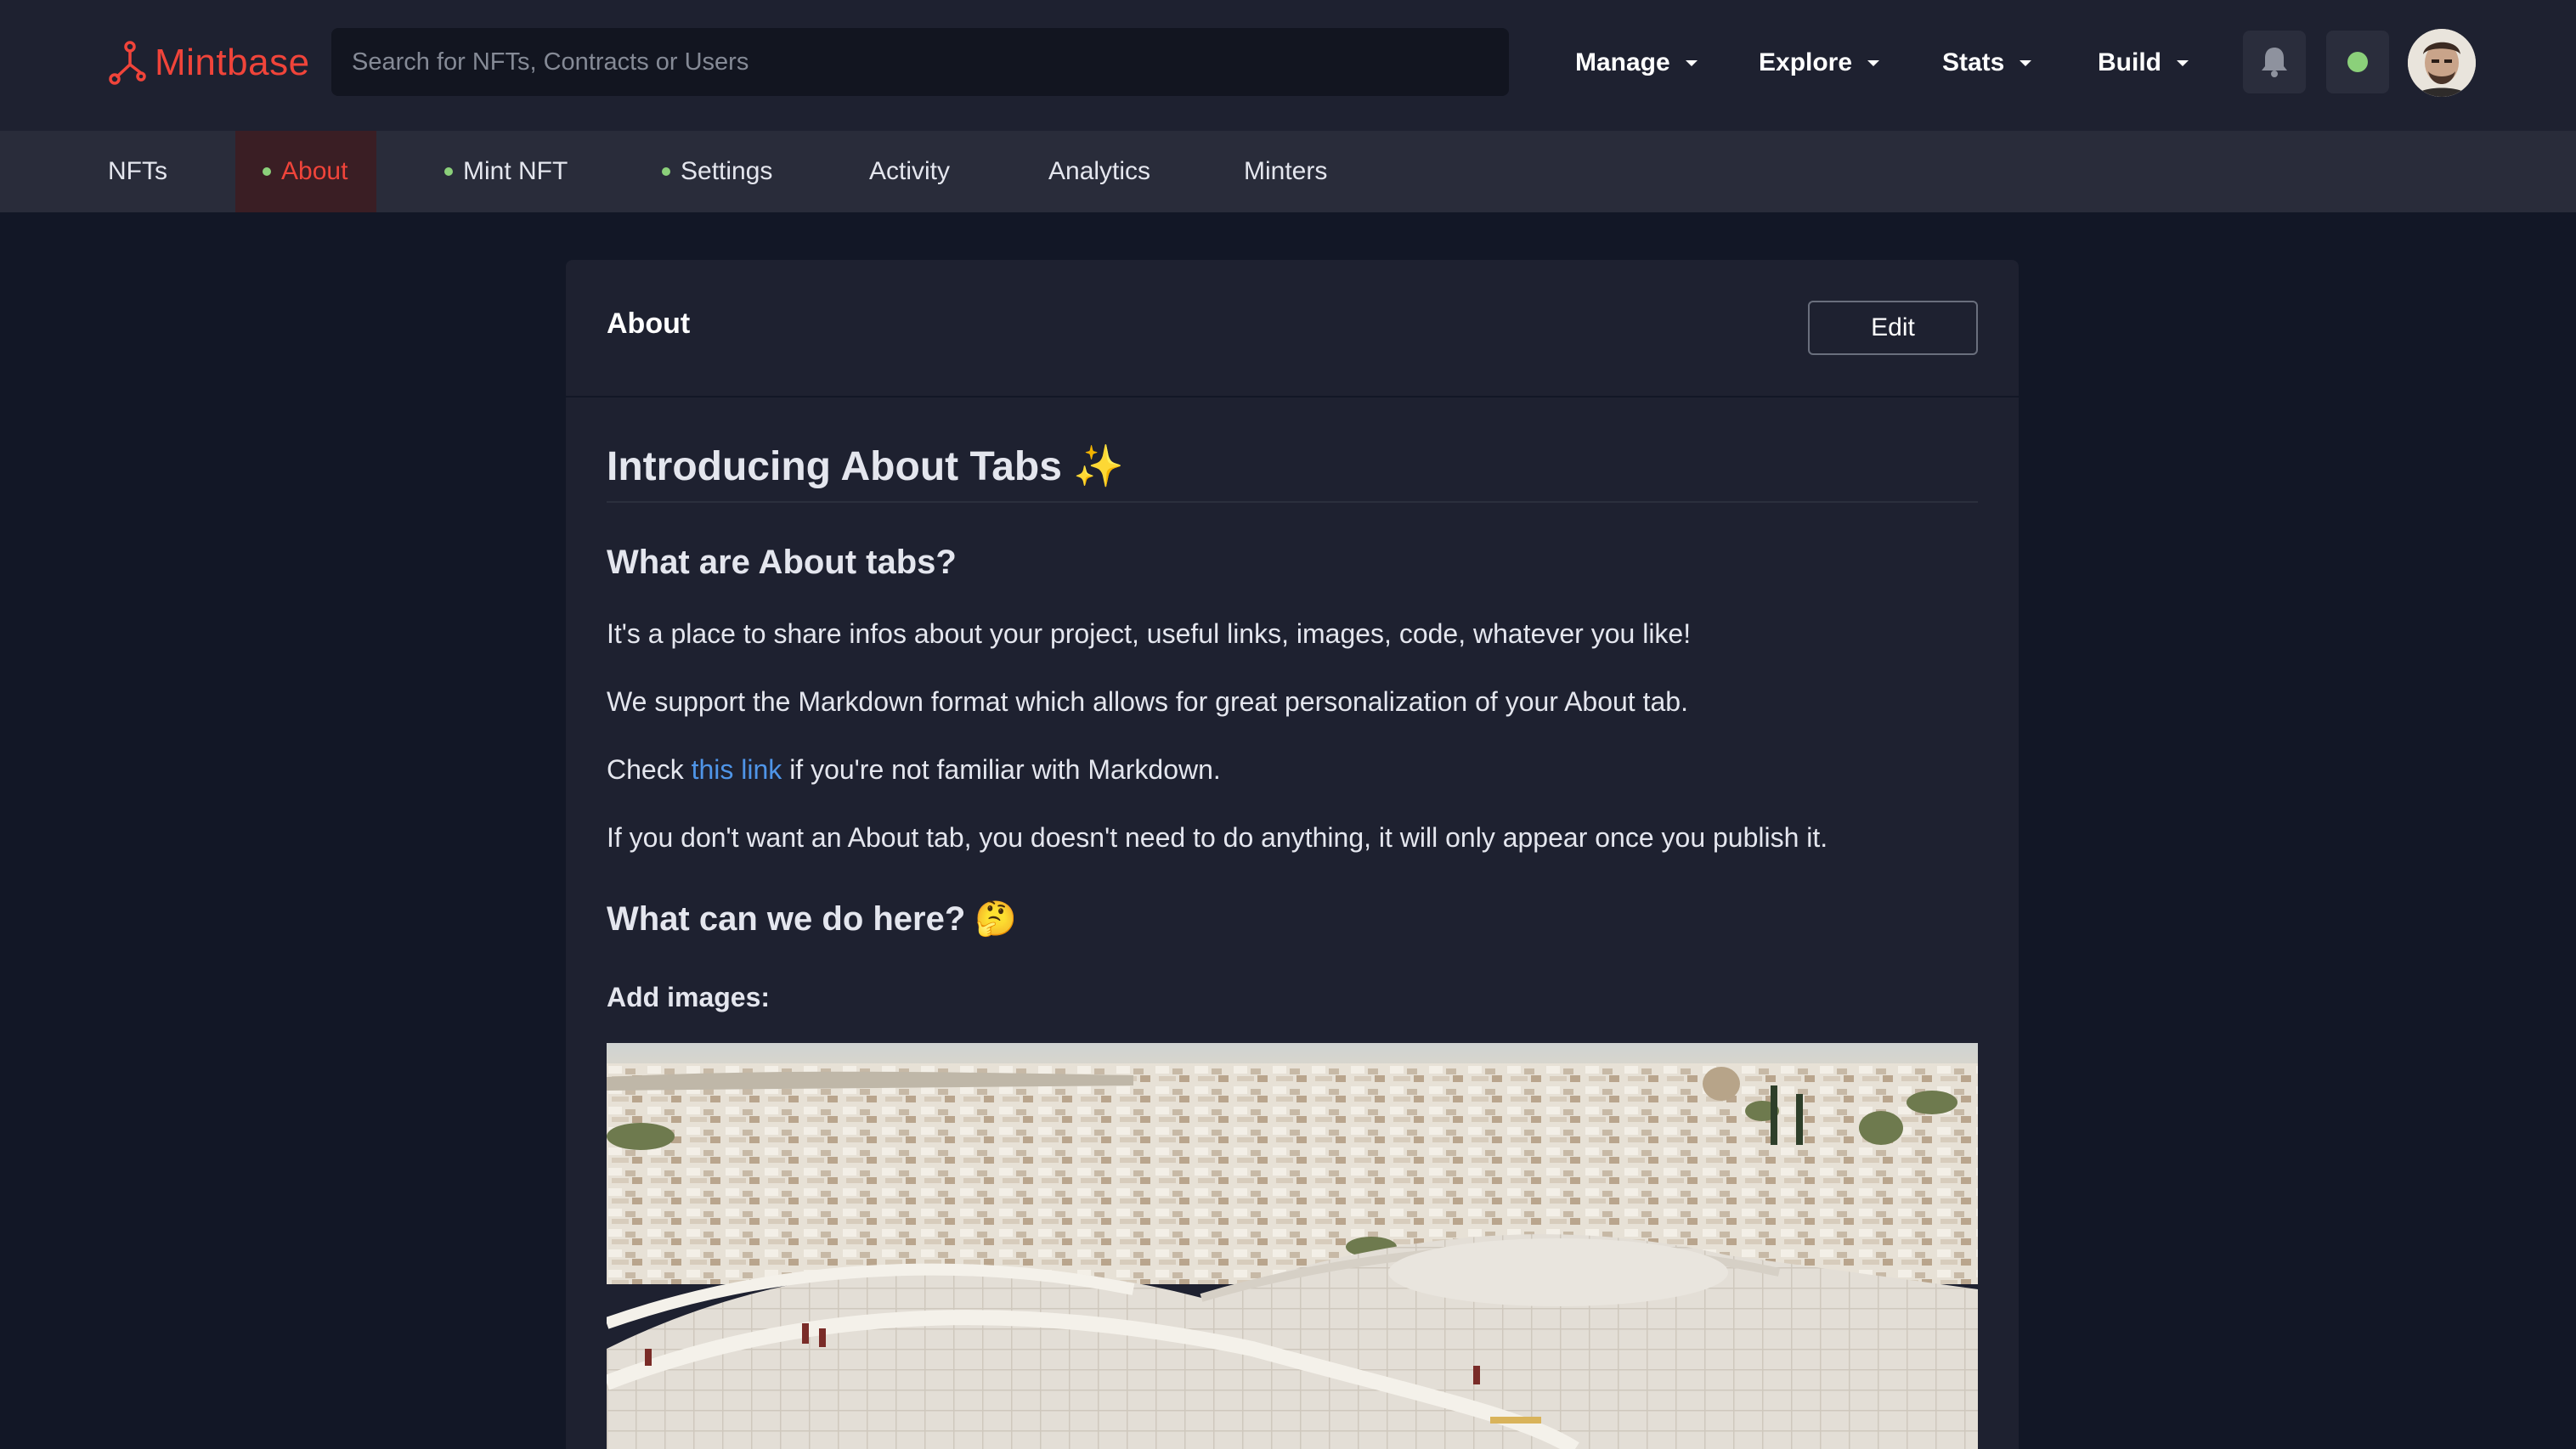 This screenshot has width=2576, height=1449. I want to click on card-title: About, so click(649, 323).